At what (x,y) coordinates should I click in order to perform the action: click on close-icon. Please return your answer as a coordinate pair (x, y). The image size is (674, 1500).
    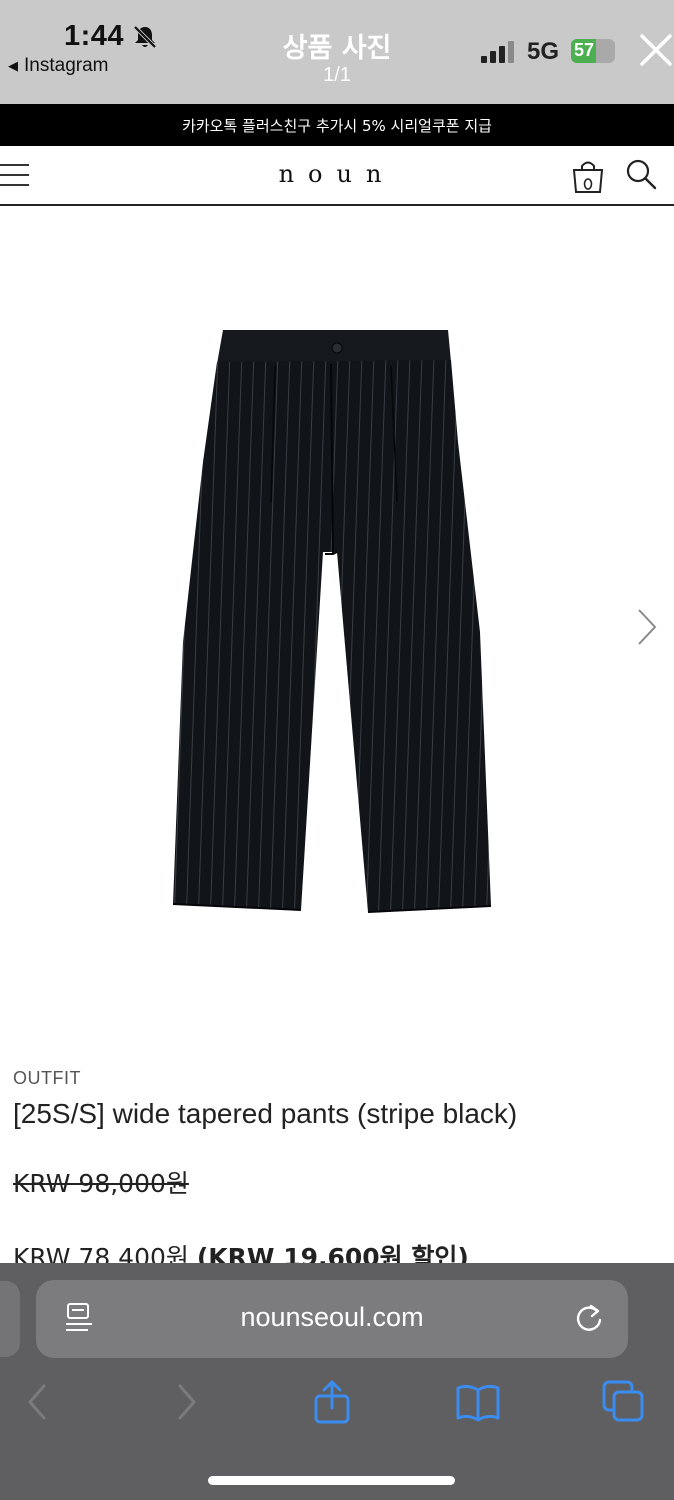
    Looking at the image, I should click on (656, 50).